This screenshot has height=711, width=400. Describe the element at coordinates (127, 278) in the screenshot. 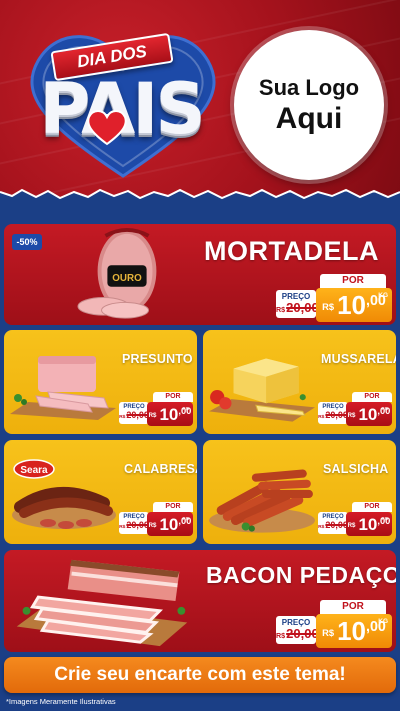

I see `brand-label: OURO` at that location.